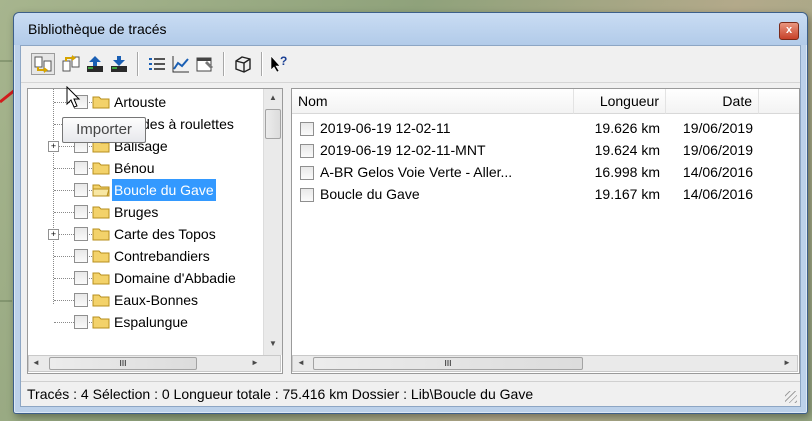 Image resolution: width=812 pixels, height=421 pixels. I want to click on tree-item-label: Eaux-Bonnes, so click(156, 300).